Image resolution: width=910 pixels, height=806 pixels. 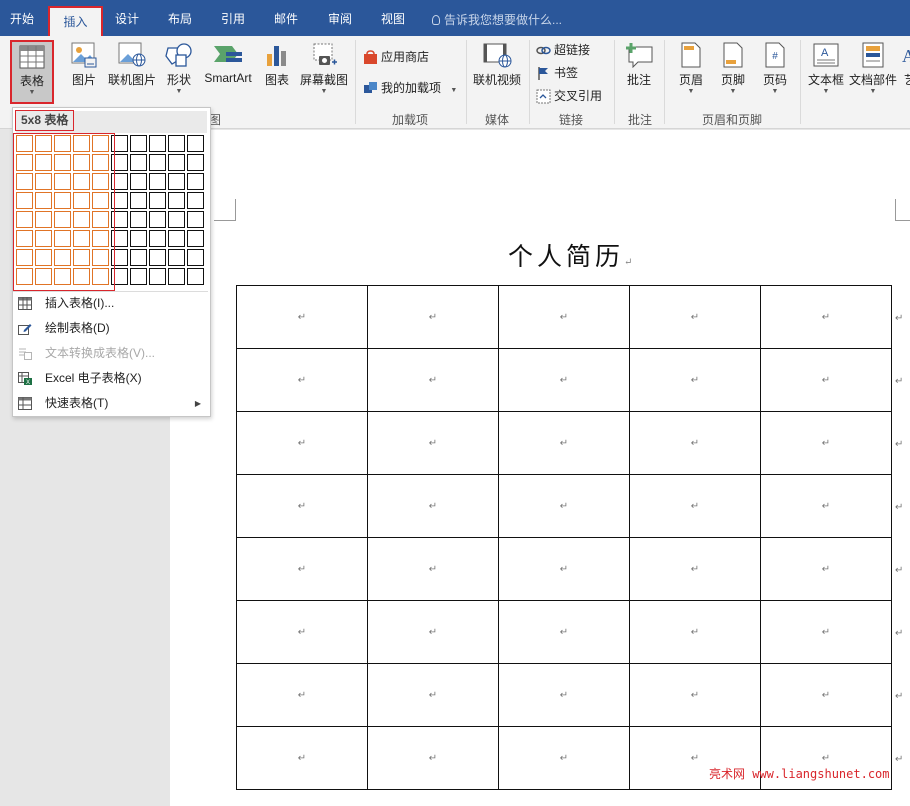 What do you see at coordinates (572, 255) in the screenshot?
I see `document-title: 个人简历↵` at bounding box center [572, 255].